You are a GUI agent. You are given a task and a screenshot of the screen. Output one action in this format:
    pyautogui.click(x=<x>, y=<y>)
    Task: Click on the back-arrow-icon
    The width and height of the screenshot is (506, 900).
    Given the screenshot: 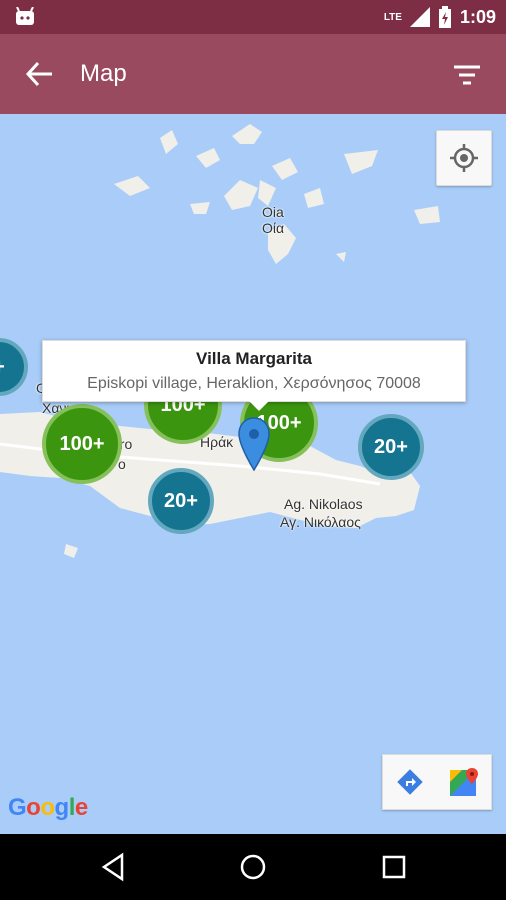 What is the action you would take?
    pyautogui.click(x=40, y=74)
    